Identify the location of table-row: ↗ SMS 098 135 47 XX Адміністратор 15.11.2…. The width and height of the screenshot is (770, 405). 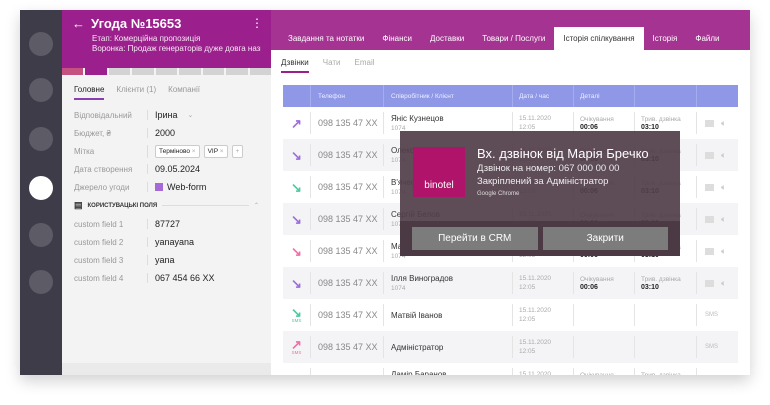
(510, 347).